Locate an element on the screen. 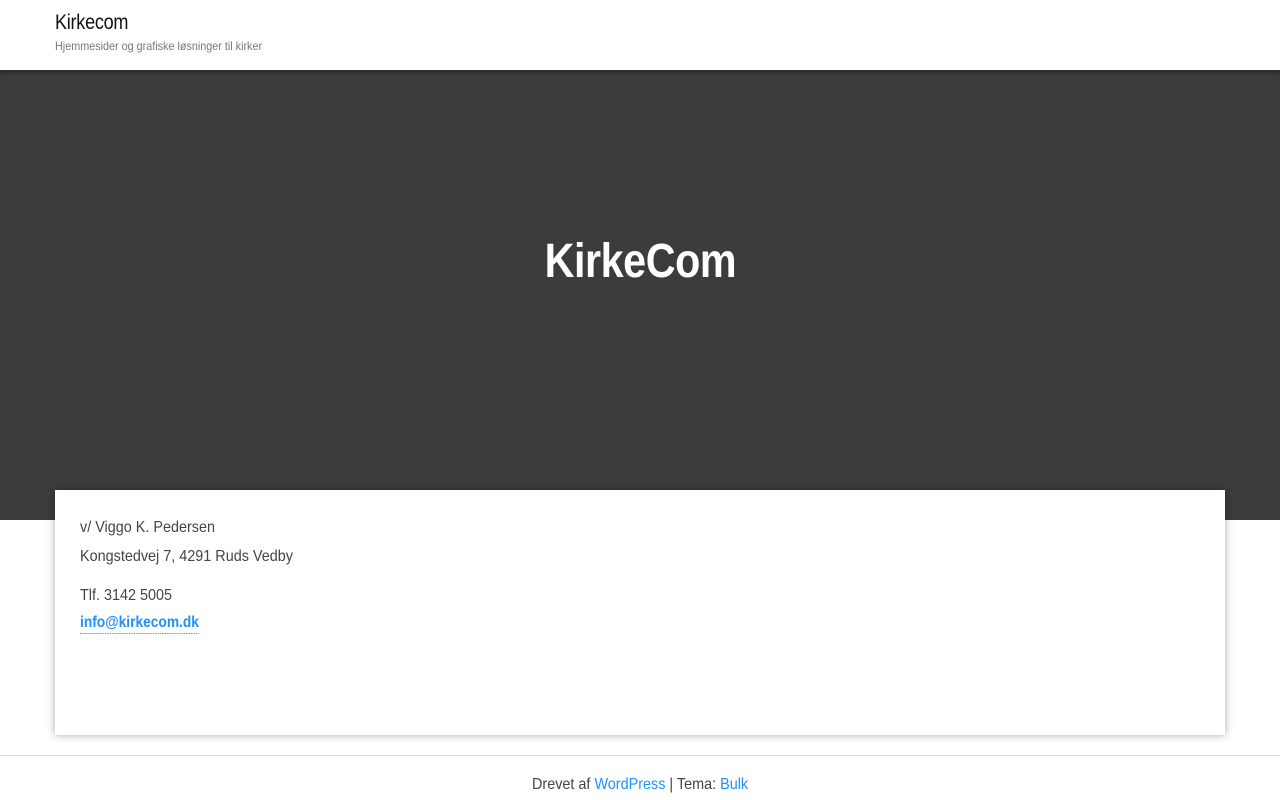 This screenshot has width=1280, height=800. site-footer: Drevet af WordPress | Tema: Bulk is located at coordinates (640, 785).